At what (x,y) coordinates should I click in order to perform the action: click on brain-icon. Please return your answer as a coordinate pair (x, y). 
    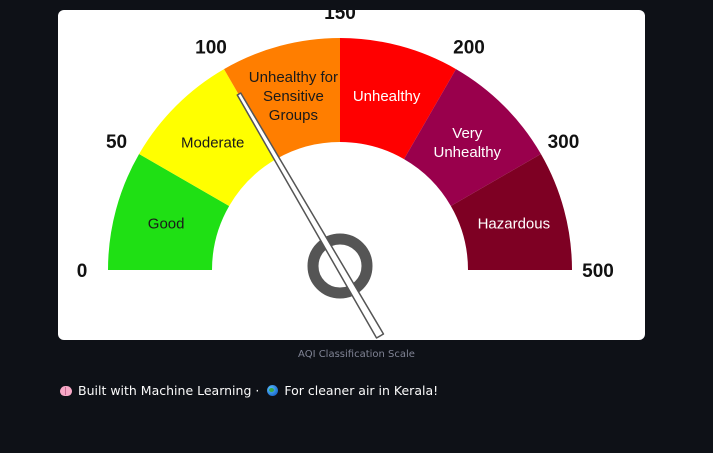
    Looking at the image, I should click on (66, 390).